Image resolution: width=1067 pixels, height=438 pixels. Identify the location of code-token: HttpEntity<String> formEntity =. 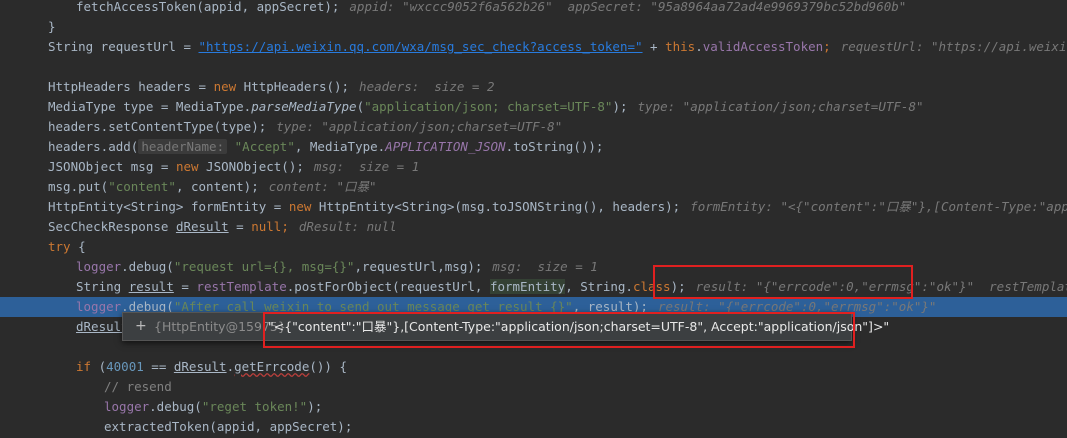
(168, 206).